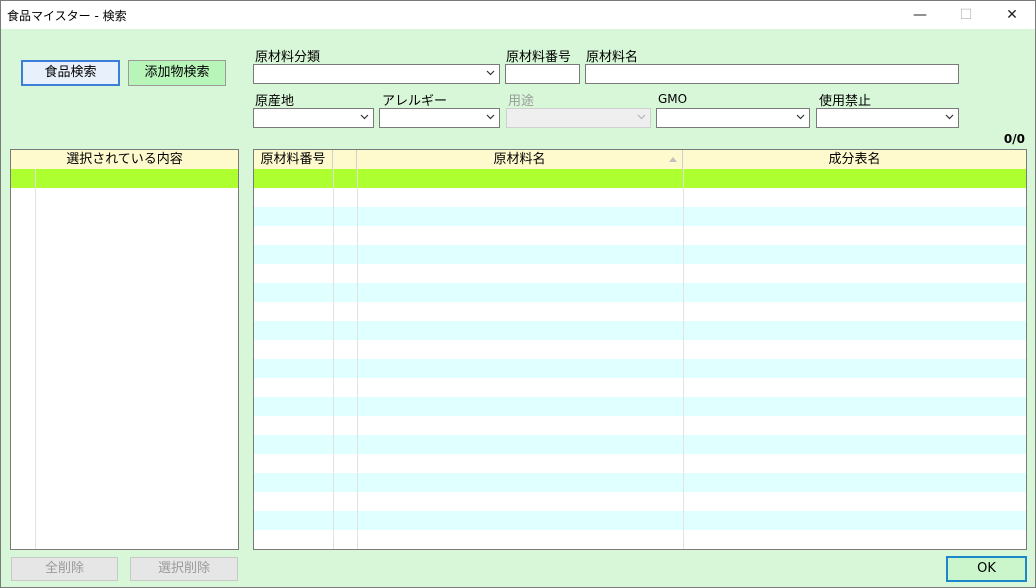  What do you see at coordinates (70, 73) in the screenshot?
I see `food-search-button: 食品検索` at bounding box center [70, 73].